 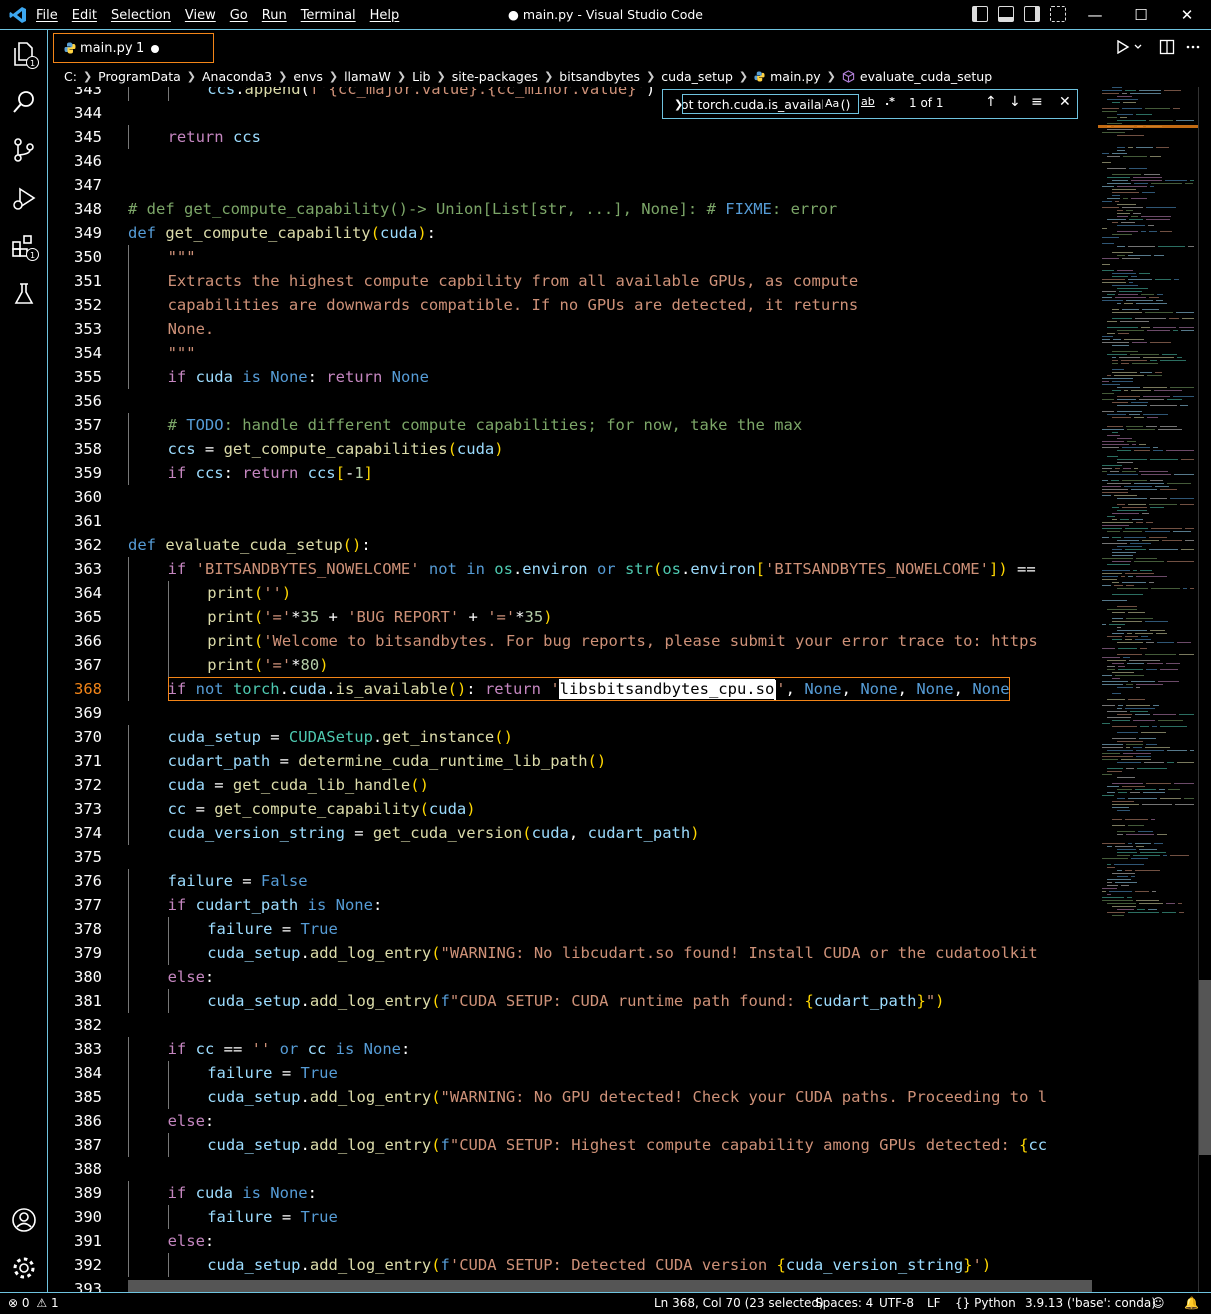 What do you see at coordinates (340, 737) in the screenshot?
I see `code-line: cuda_setup = CUDASetup.get_instance()` at bounding box center [340, 737].